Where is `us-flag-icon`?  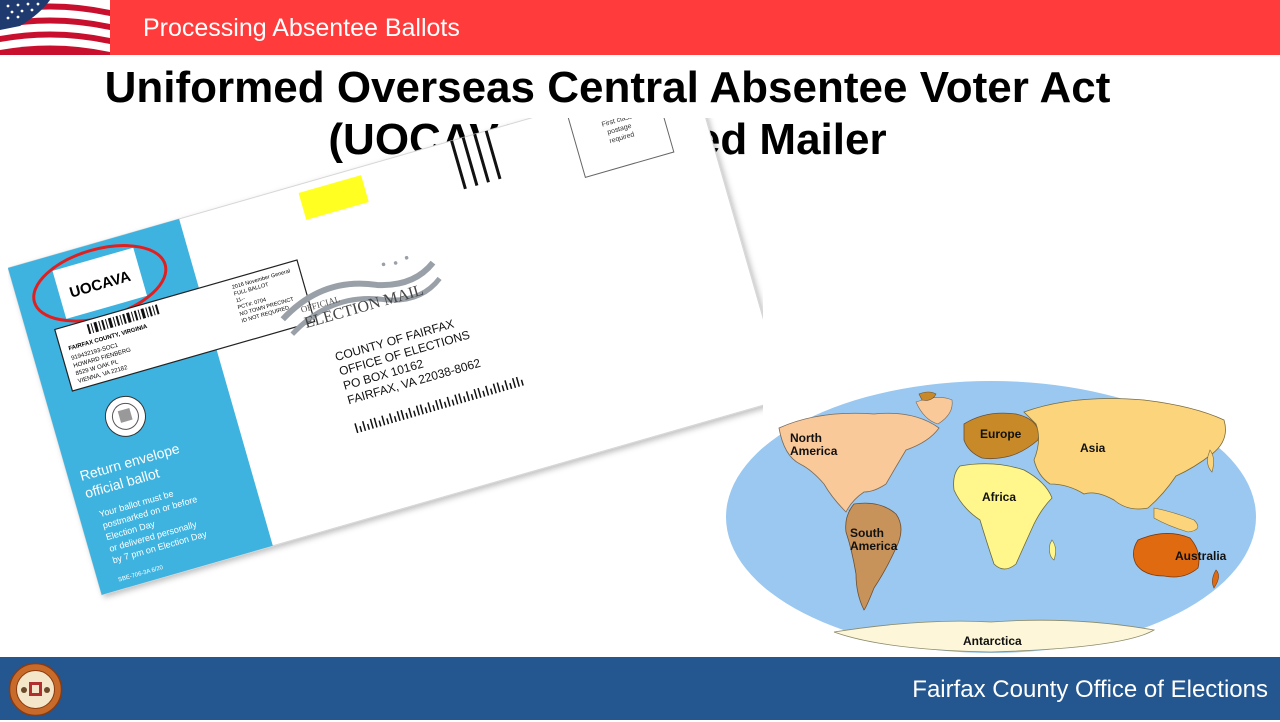
us-flag-icon is located at coordinates (55, 27).